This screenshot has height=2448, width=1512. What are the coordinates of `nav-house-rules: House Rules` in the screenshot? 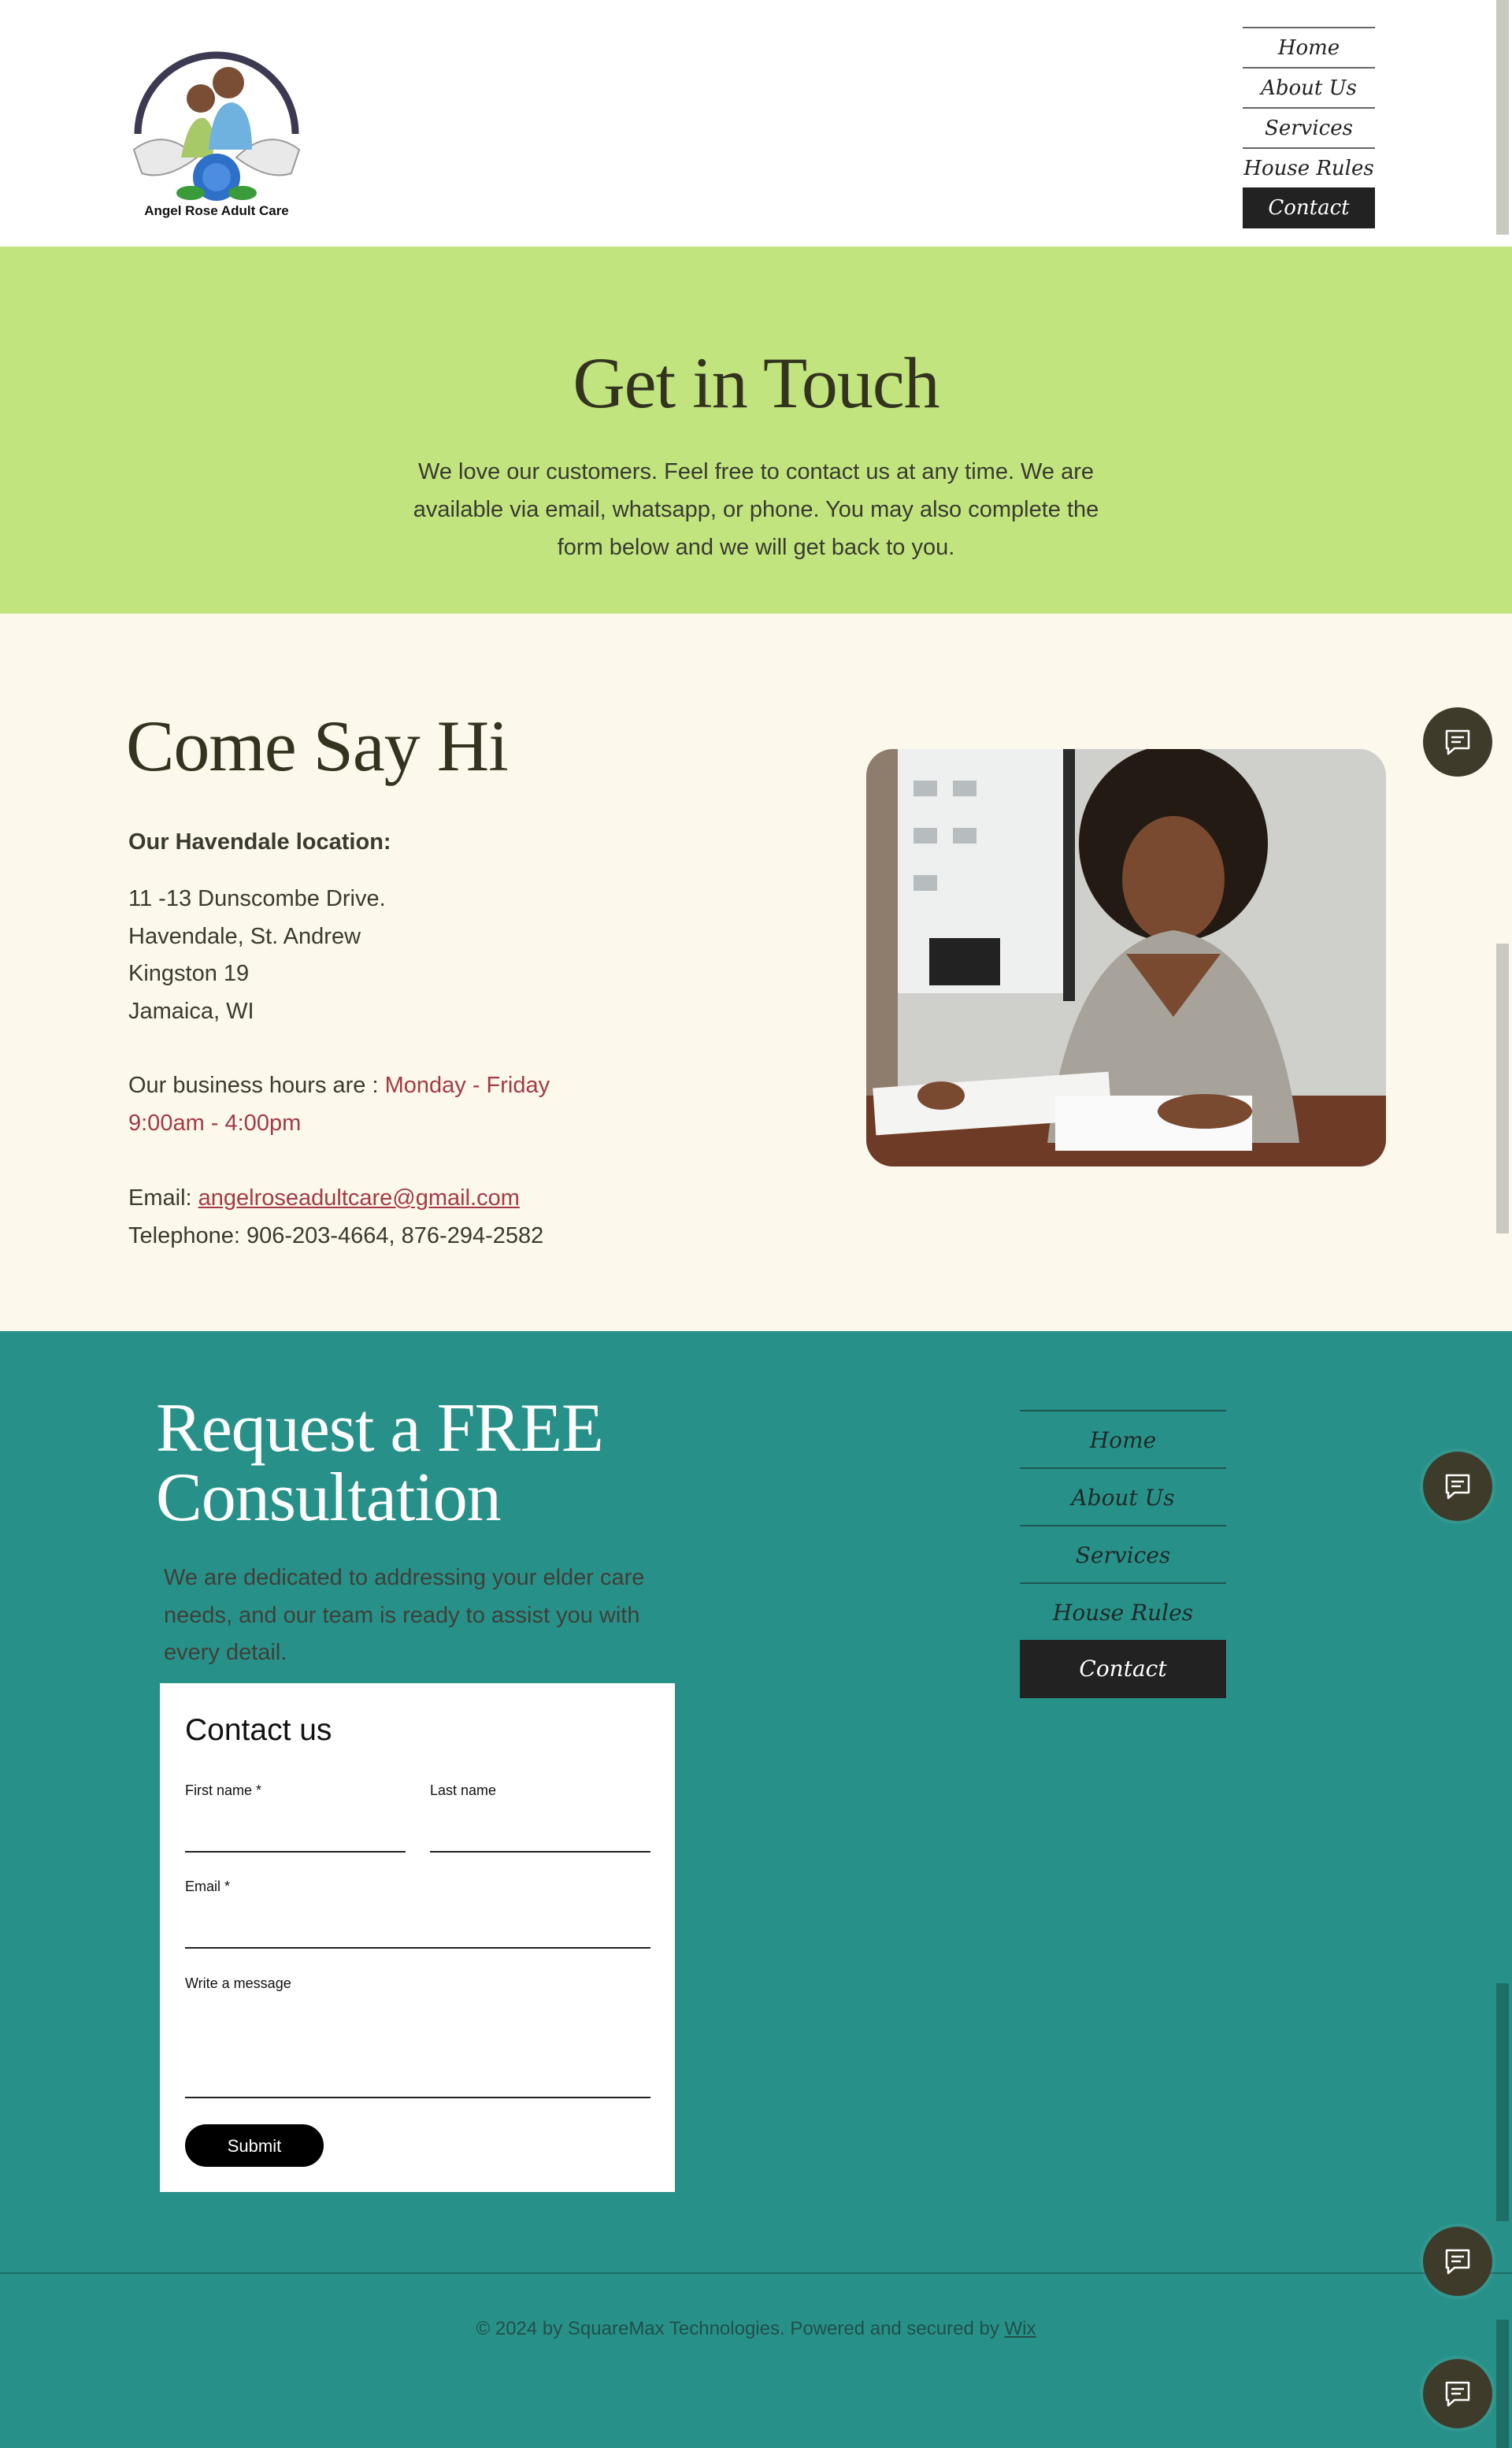 It's located at (1309, 166).